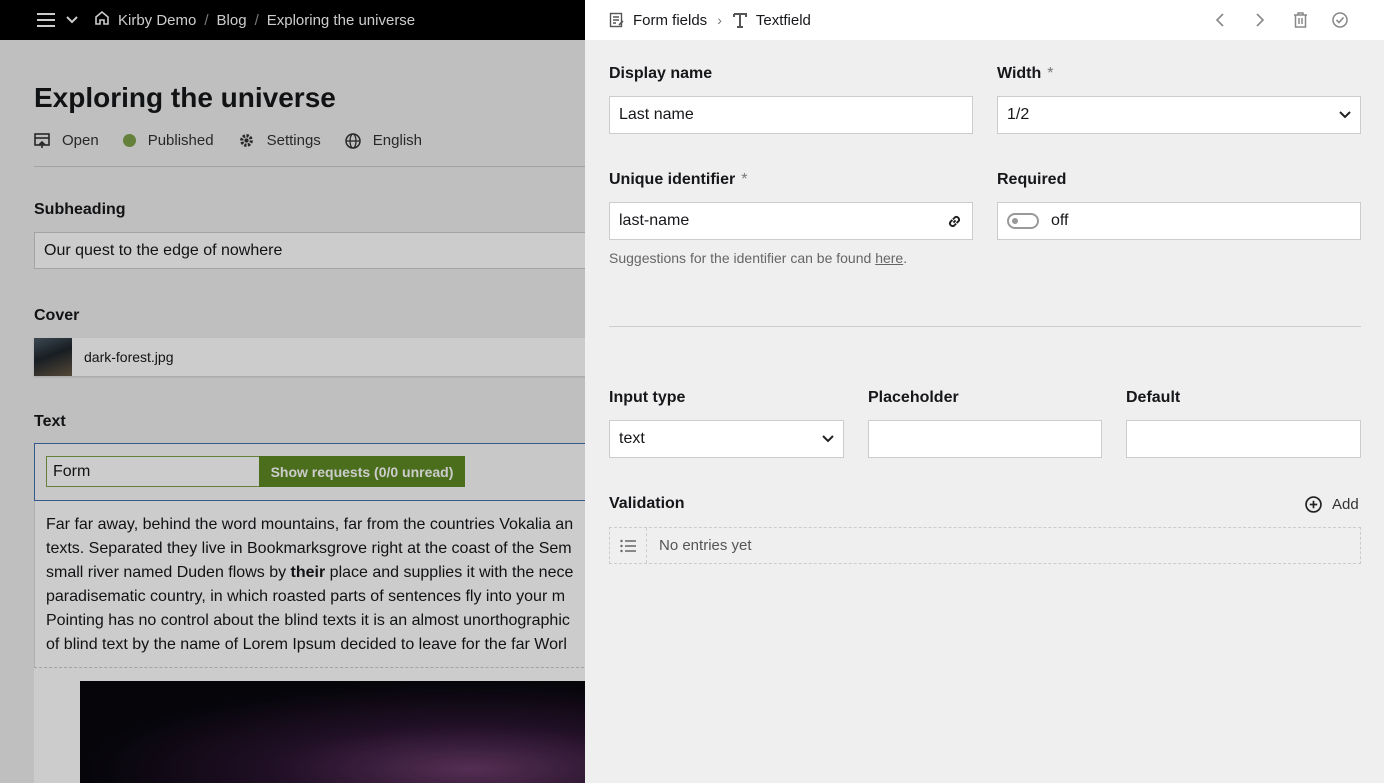  I want to click on check-circle-icon, so click(1340, 20).